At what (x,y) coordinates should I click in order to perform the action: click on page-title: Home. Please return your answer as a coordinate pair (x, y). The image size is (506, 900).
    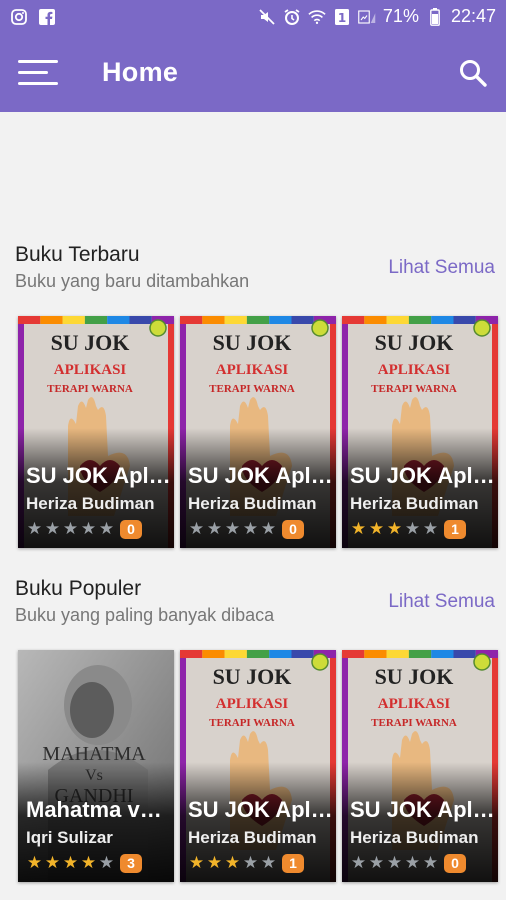
    Looking at the image, I should click on (140, 72).